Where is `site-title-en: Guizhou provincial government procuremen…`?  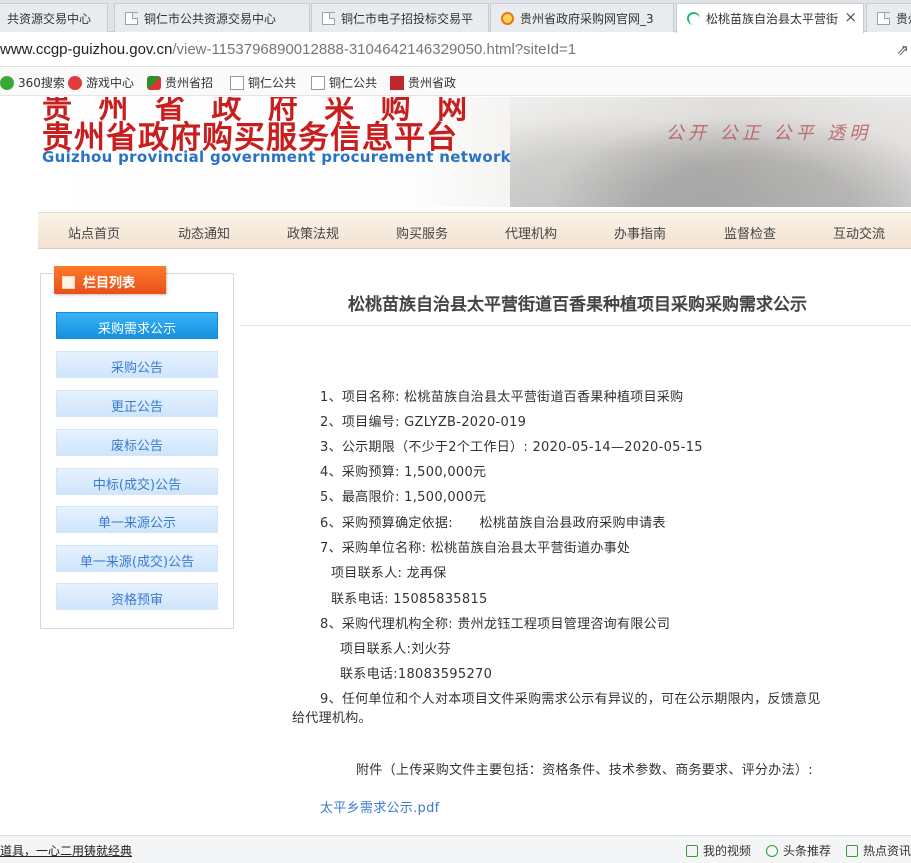 site-title-en: Guizhou provincial government procuremen… is located at coordinates (276, 157).